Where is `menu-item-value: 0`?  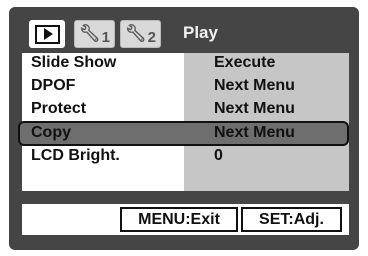
menu-item-value: 0 is located at coordinates (218, 155).